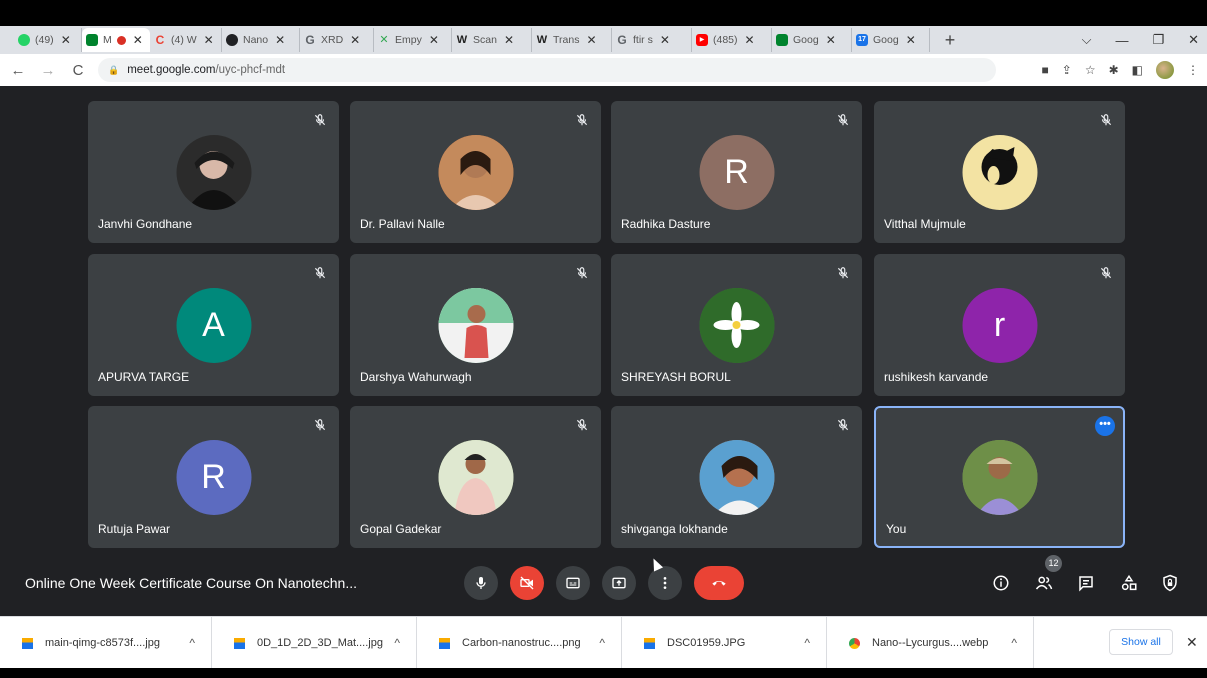 The image size is (1207, 678). I want to click on window-close-icon: ✕, so click(1193, 40).